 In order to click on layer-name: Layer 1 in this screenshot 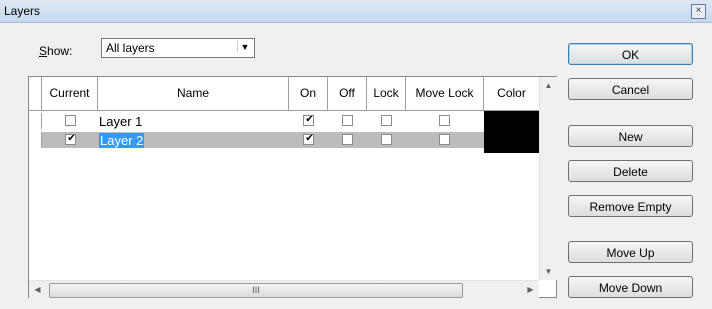, I will do `click(120, 121)`.